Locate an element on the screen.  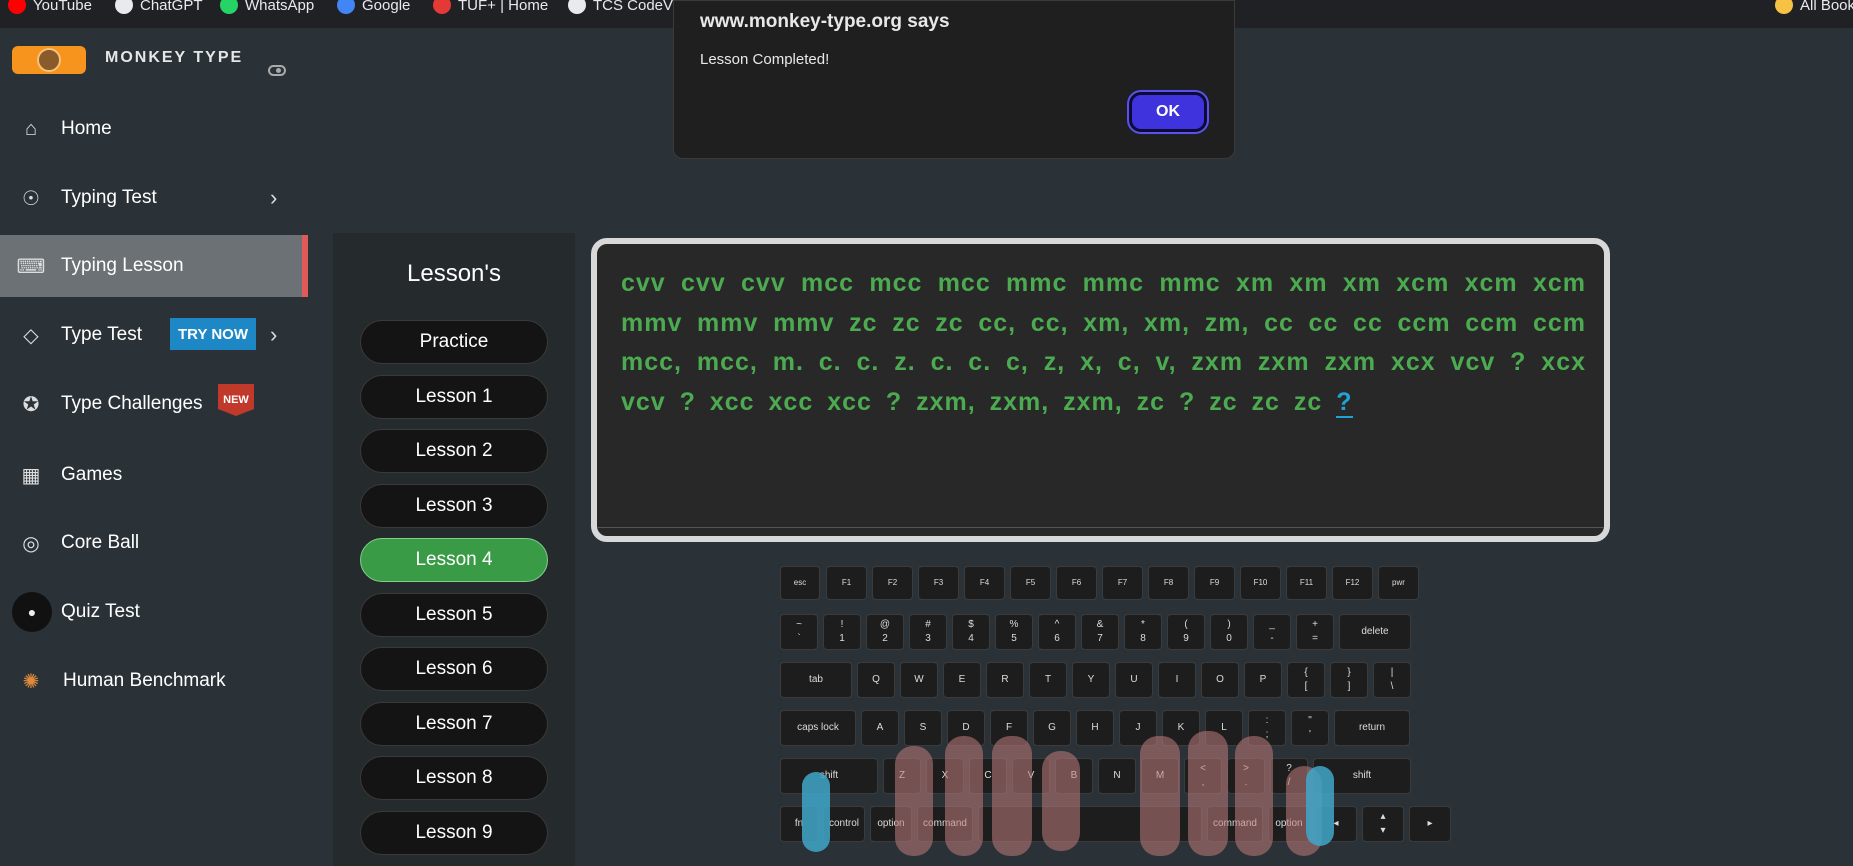
key-num-6: ^ 6 is located at coordinates (1057, 632).